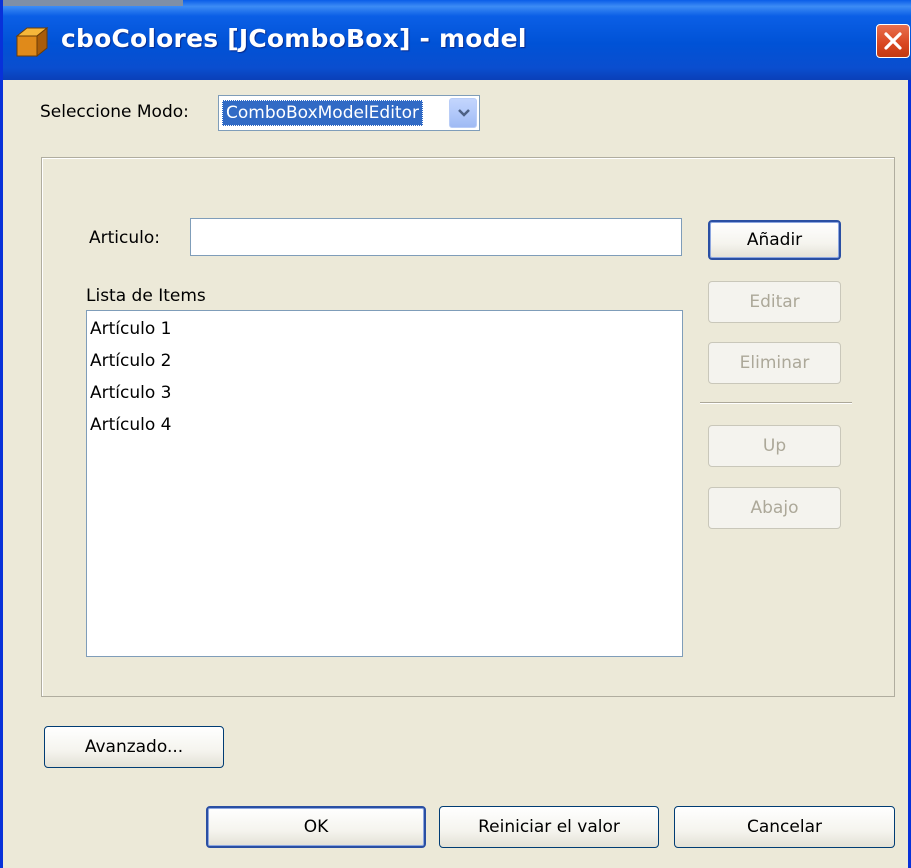 The width and height of the screenshot is (911, 868). I want to click on list-item: Artículo 4, so click(384, 425).